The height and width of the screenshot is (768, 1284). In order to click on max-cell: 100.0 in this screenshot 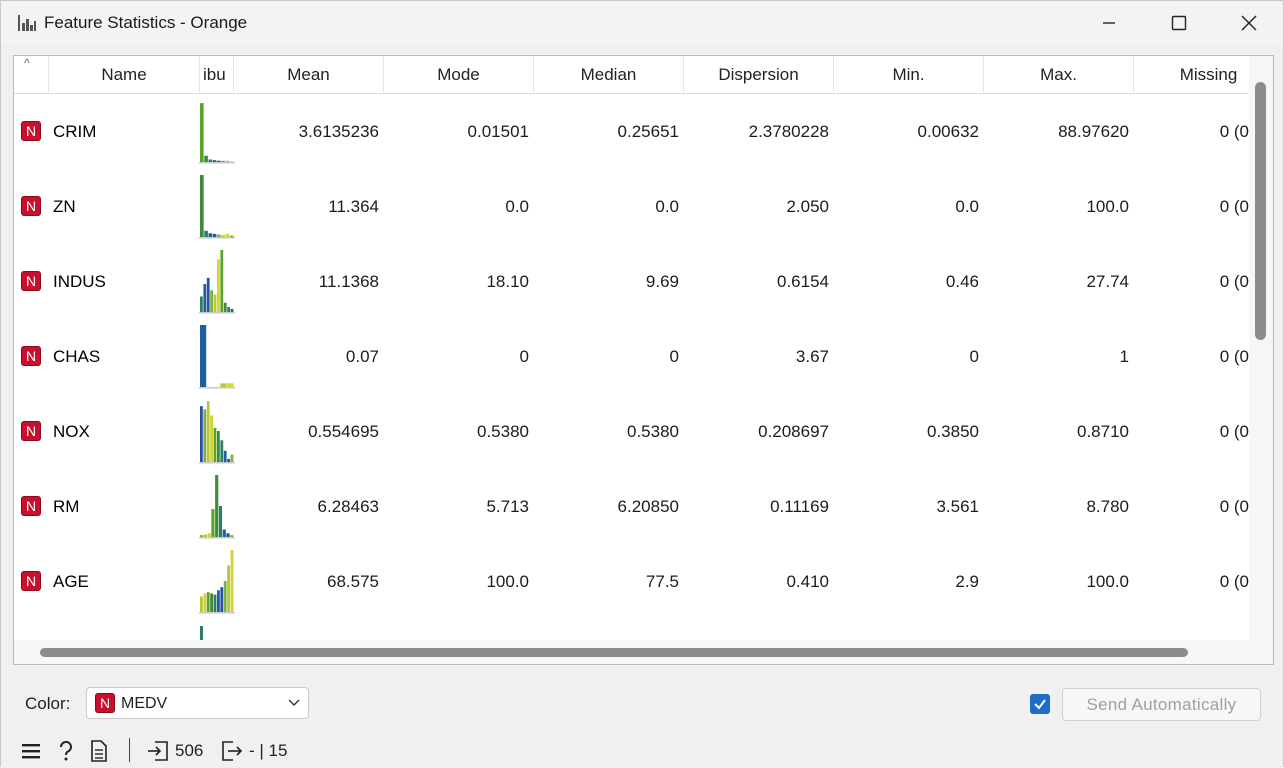, I will do `click(1107, 206)`.